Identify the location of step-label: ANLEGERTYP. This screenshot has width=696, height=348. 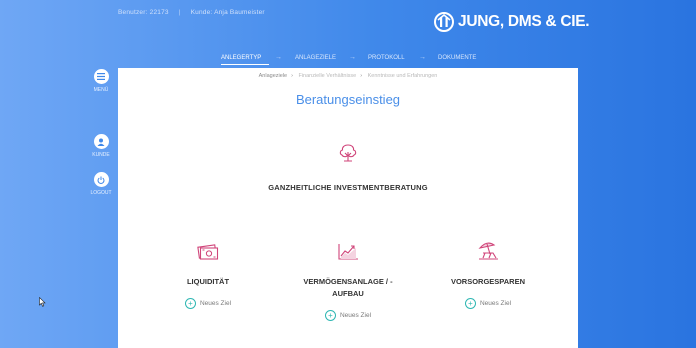
(241, 58).